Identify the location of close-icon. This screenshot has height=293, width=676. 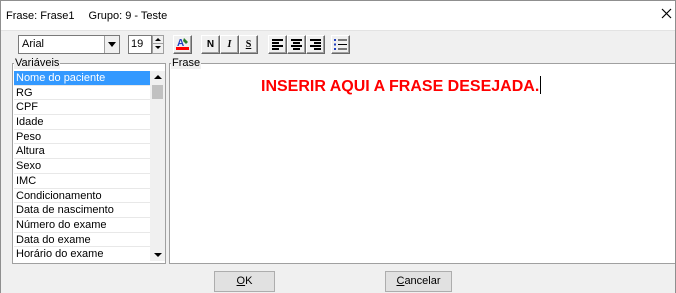
(666, 15).